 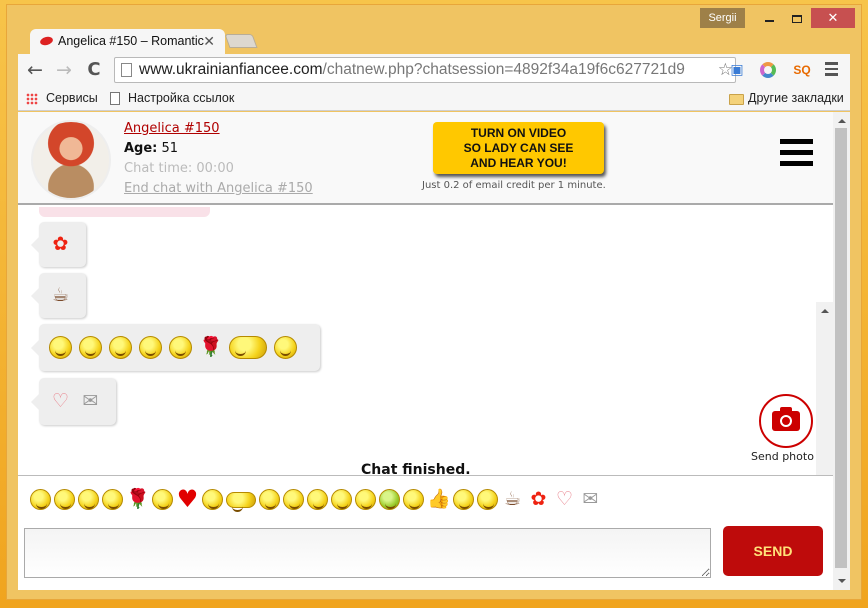 What do you see at coordinates (367, 553) in the screenshot?
I see `message-input` at bounding box center [367, 553].